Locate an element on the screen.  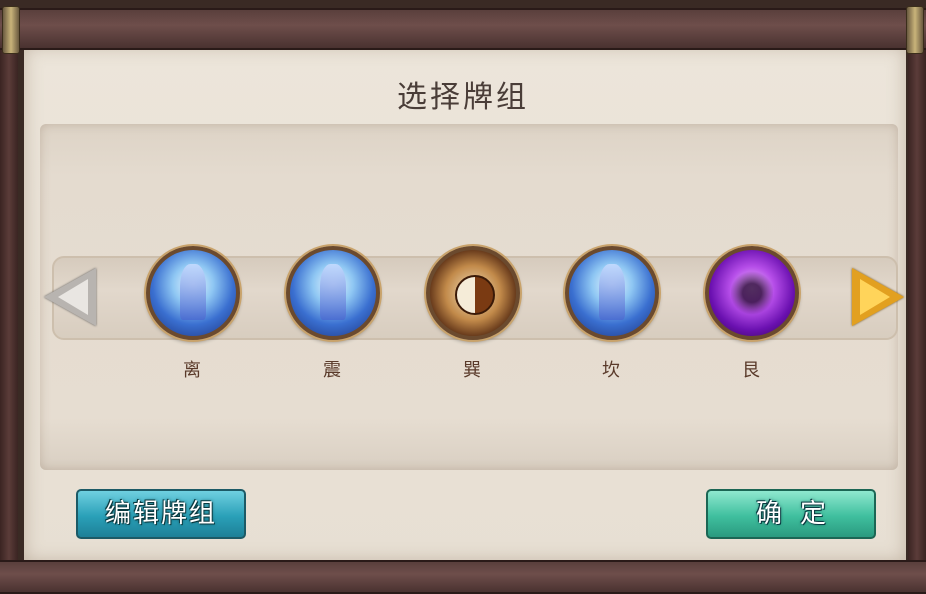
edit-deck-button: 编辑牌组 is located at coordinates (161, 514).